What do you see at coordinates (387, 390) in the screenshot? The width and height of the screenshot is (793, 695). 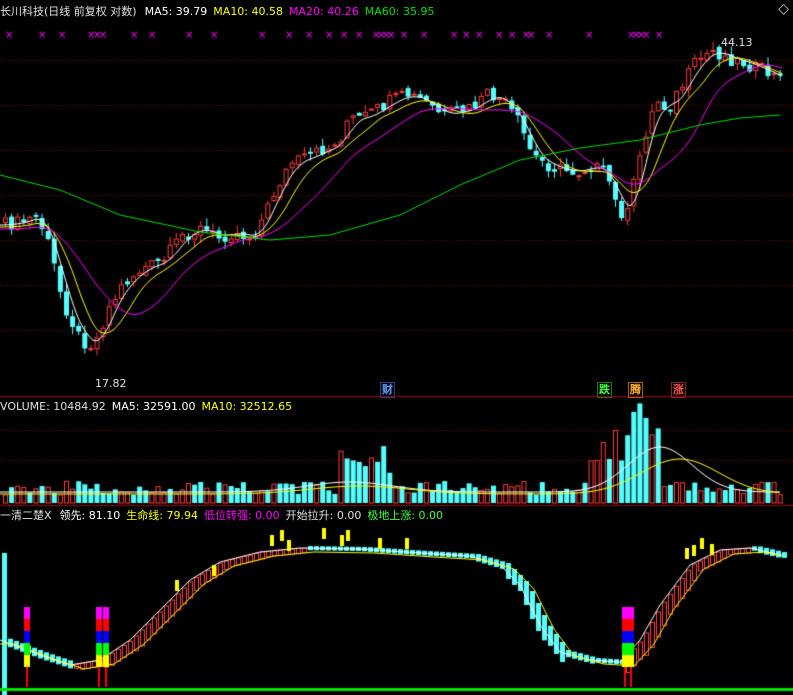 I see `event-badge-finance: 财` at bounding box center [387, 390].